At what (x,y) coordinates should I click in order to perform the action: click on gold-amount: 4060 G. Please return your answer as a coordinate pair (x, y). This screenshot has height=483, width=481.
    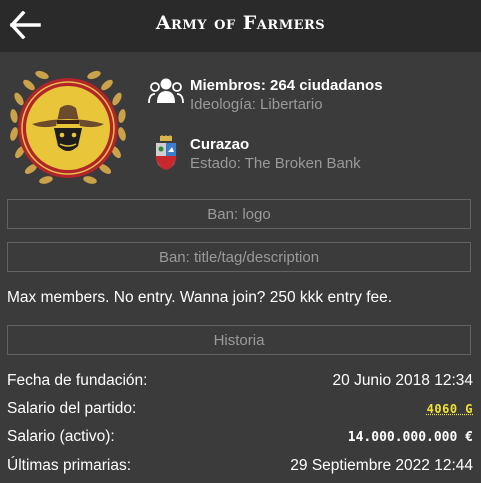
    Looking at the image, I should click on (450, 409).